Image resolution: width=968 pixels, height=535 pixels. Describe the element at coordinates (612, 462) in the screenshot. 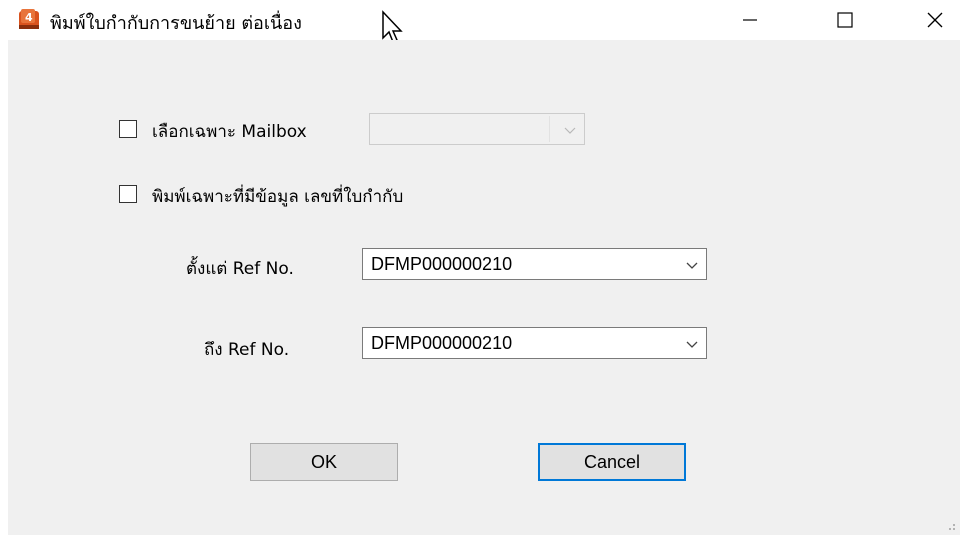

I see `cancel-button: Cancel` at that location.